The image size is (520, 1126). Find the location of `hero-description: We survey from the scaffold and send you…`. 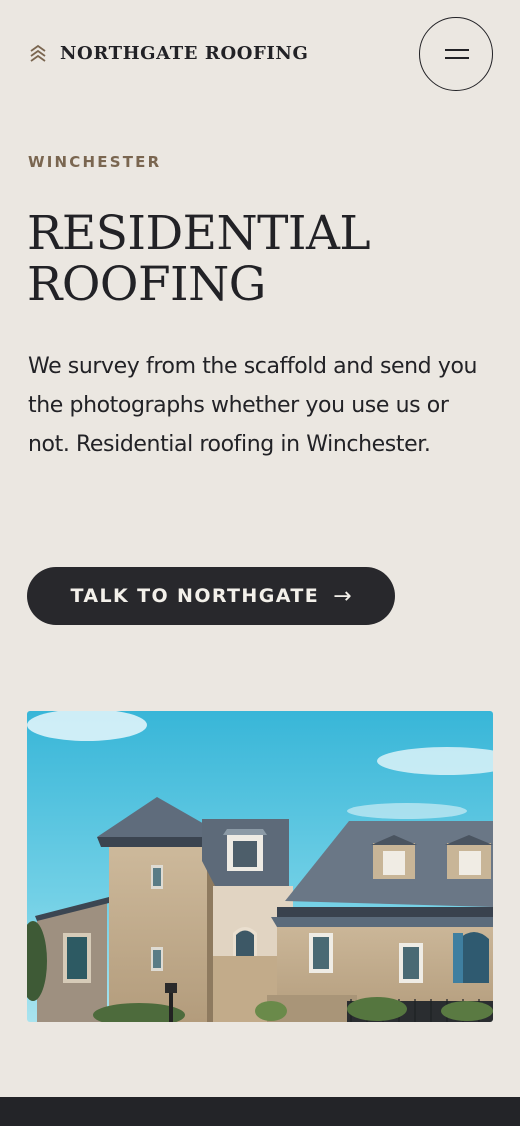

hero-description: We survey from the scaffold and send you… is located at coordinates (253, 405).